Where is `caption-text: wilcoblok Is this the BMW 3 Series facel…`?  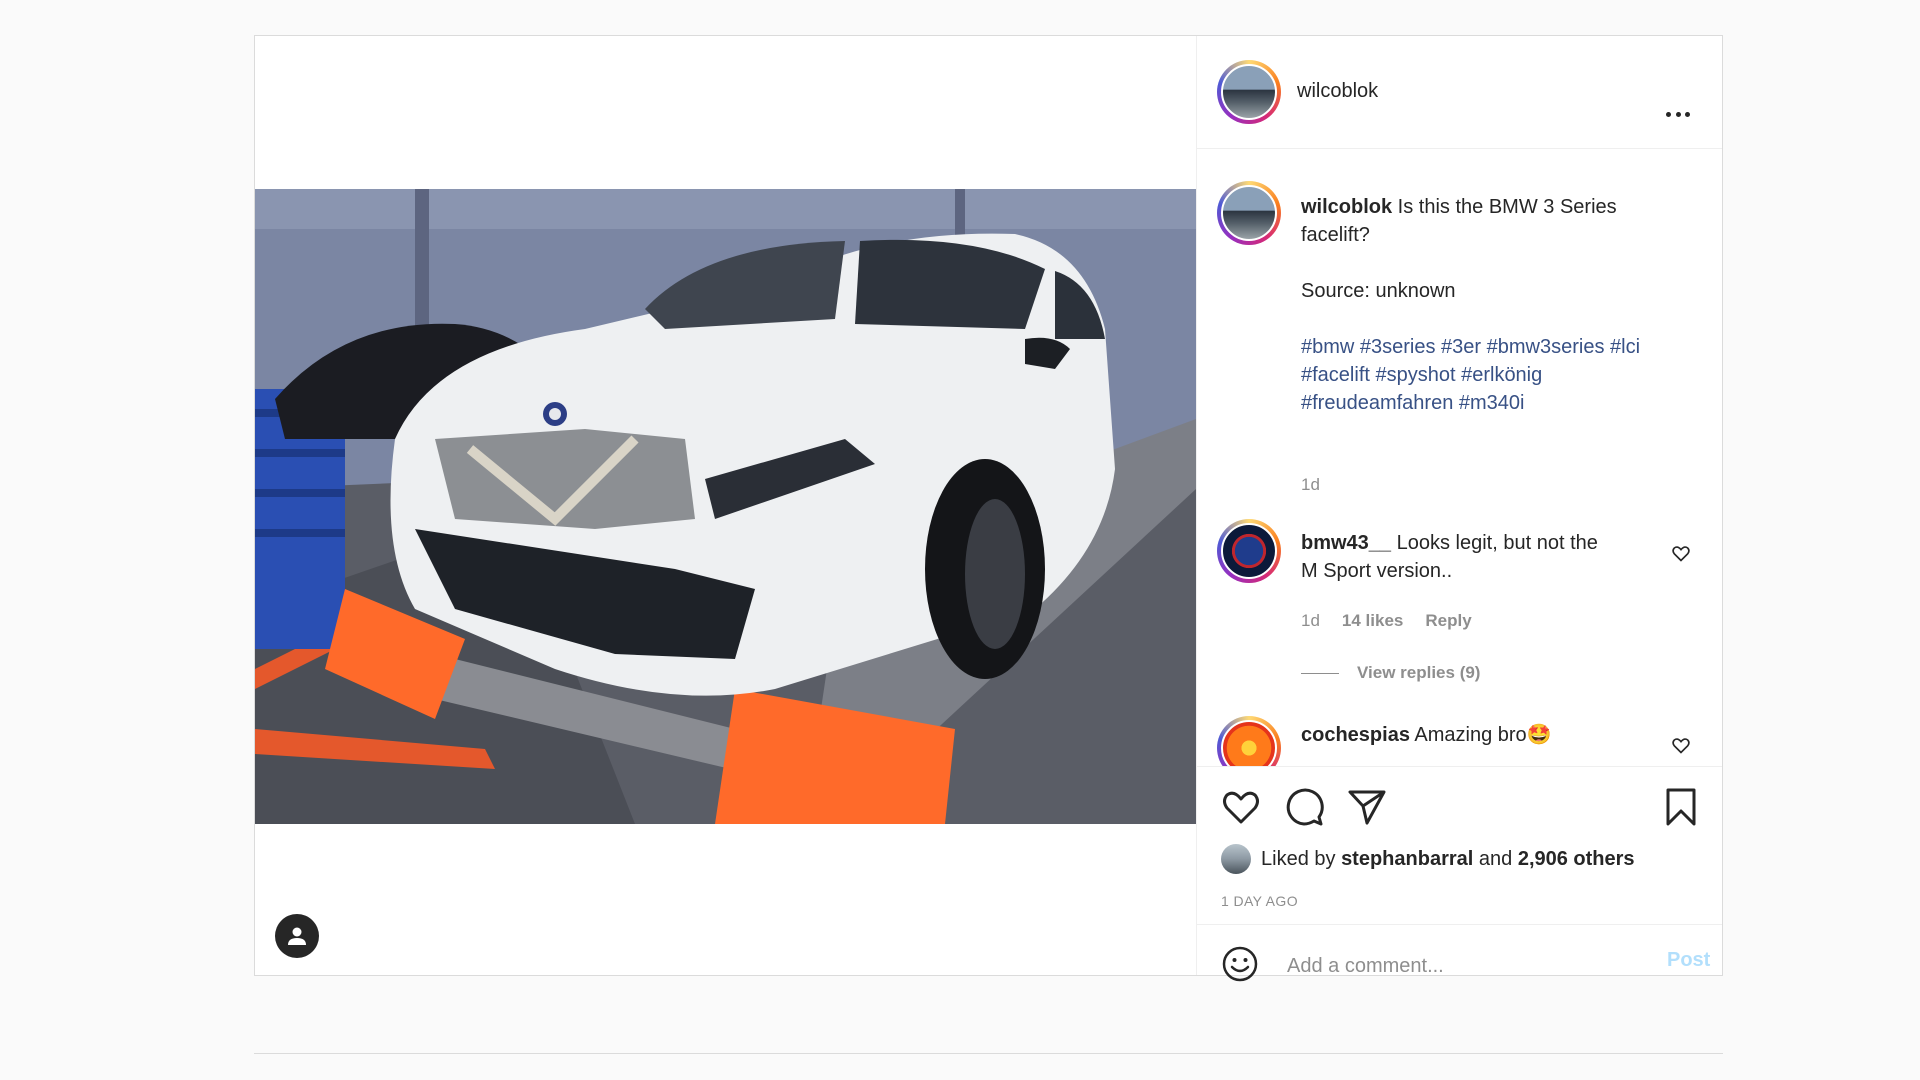 caption-text: wilcoblok Is this the BMW 3 Series facel… is located at coordinates (1491, 305).